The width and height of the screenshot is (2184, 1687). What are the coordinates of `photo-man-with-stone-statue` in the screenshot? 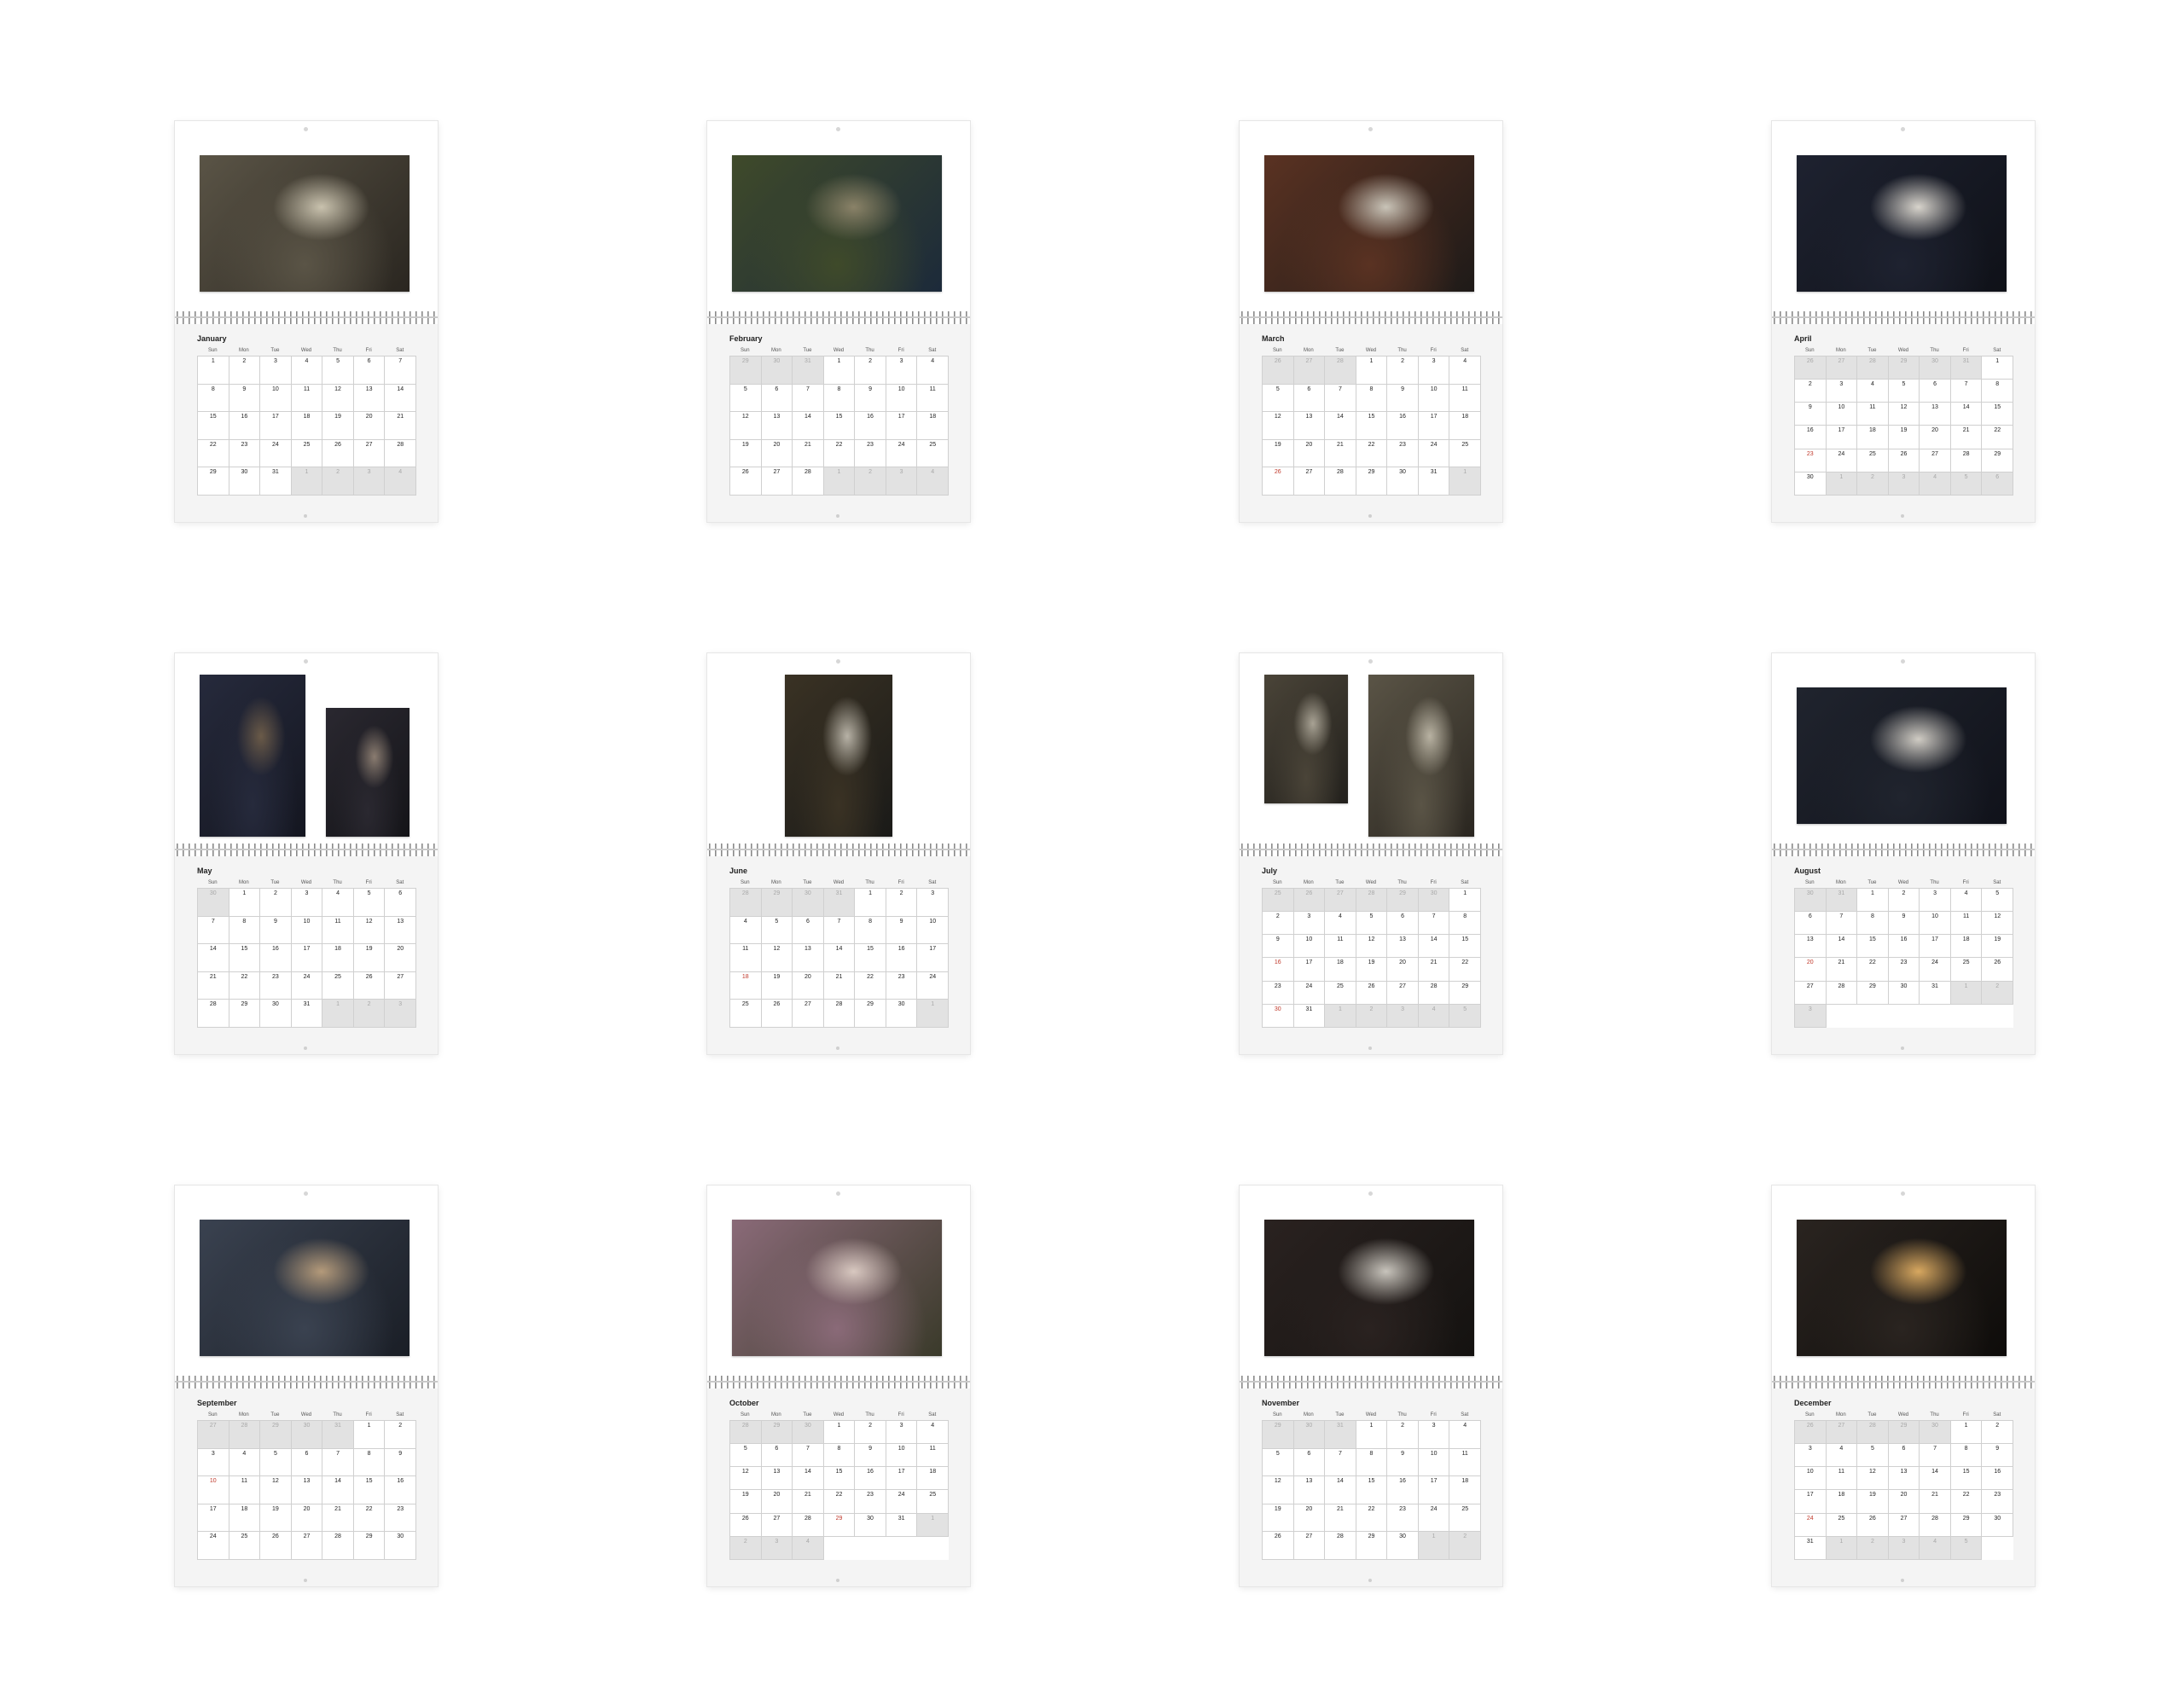 It's located at (837, 223).